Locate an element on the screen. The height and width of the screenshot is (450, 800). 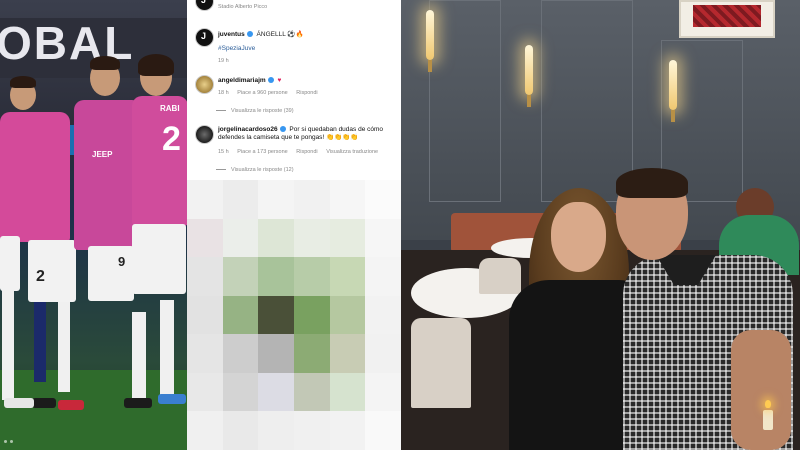
comment-time: 18 h is located at coordinates (223, 93).